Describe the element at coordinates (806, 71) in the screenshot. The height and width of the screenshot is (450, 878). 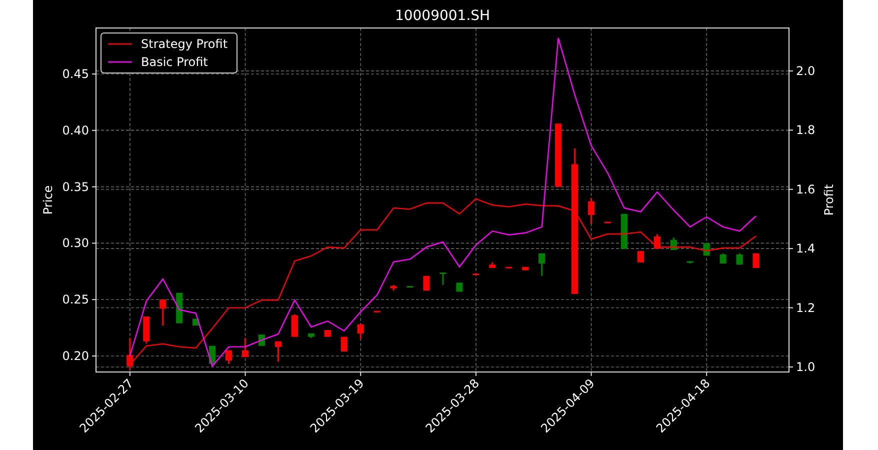
I see `tick-label: 2.0` at that location.